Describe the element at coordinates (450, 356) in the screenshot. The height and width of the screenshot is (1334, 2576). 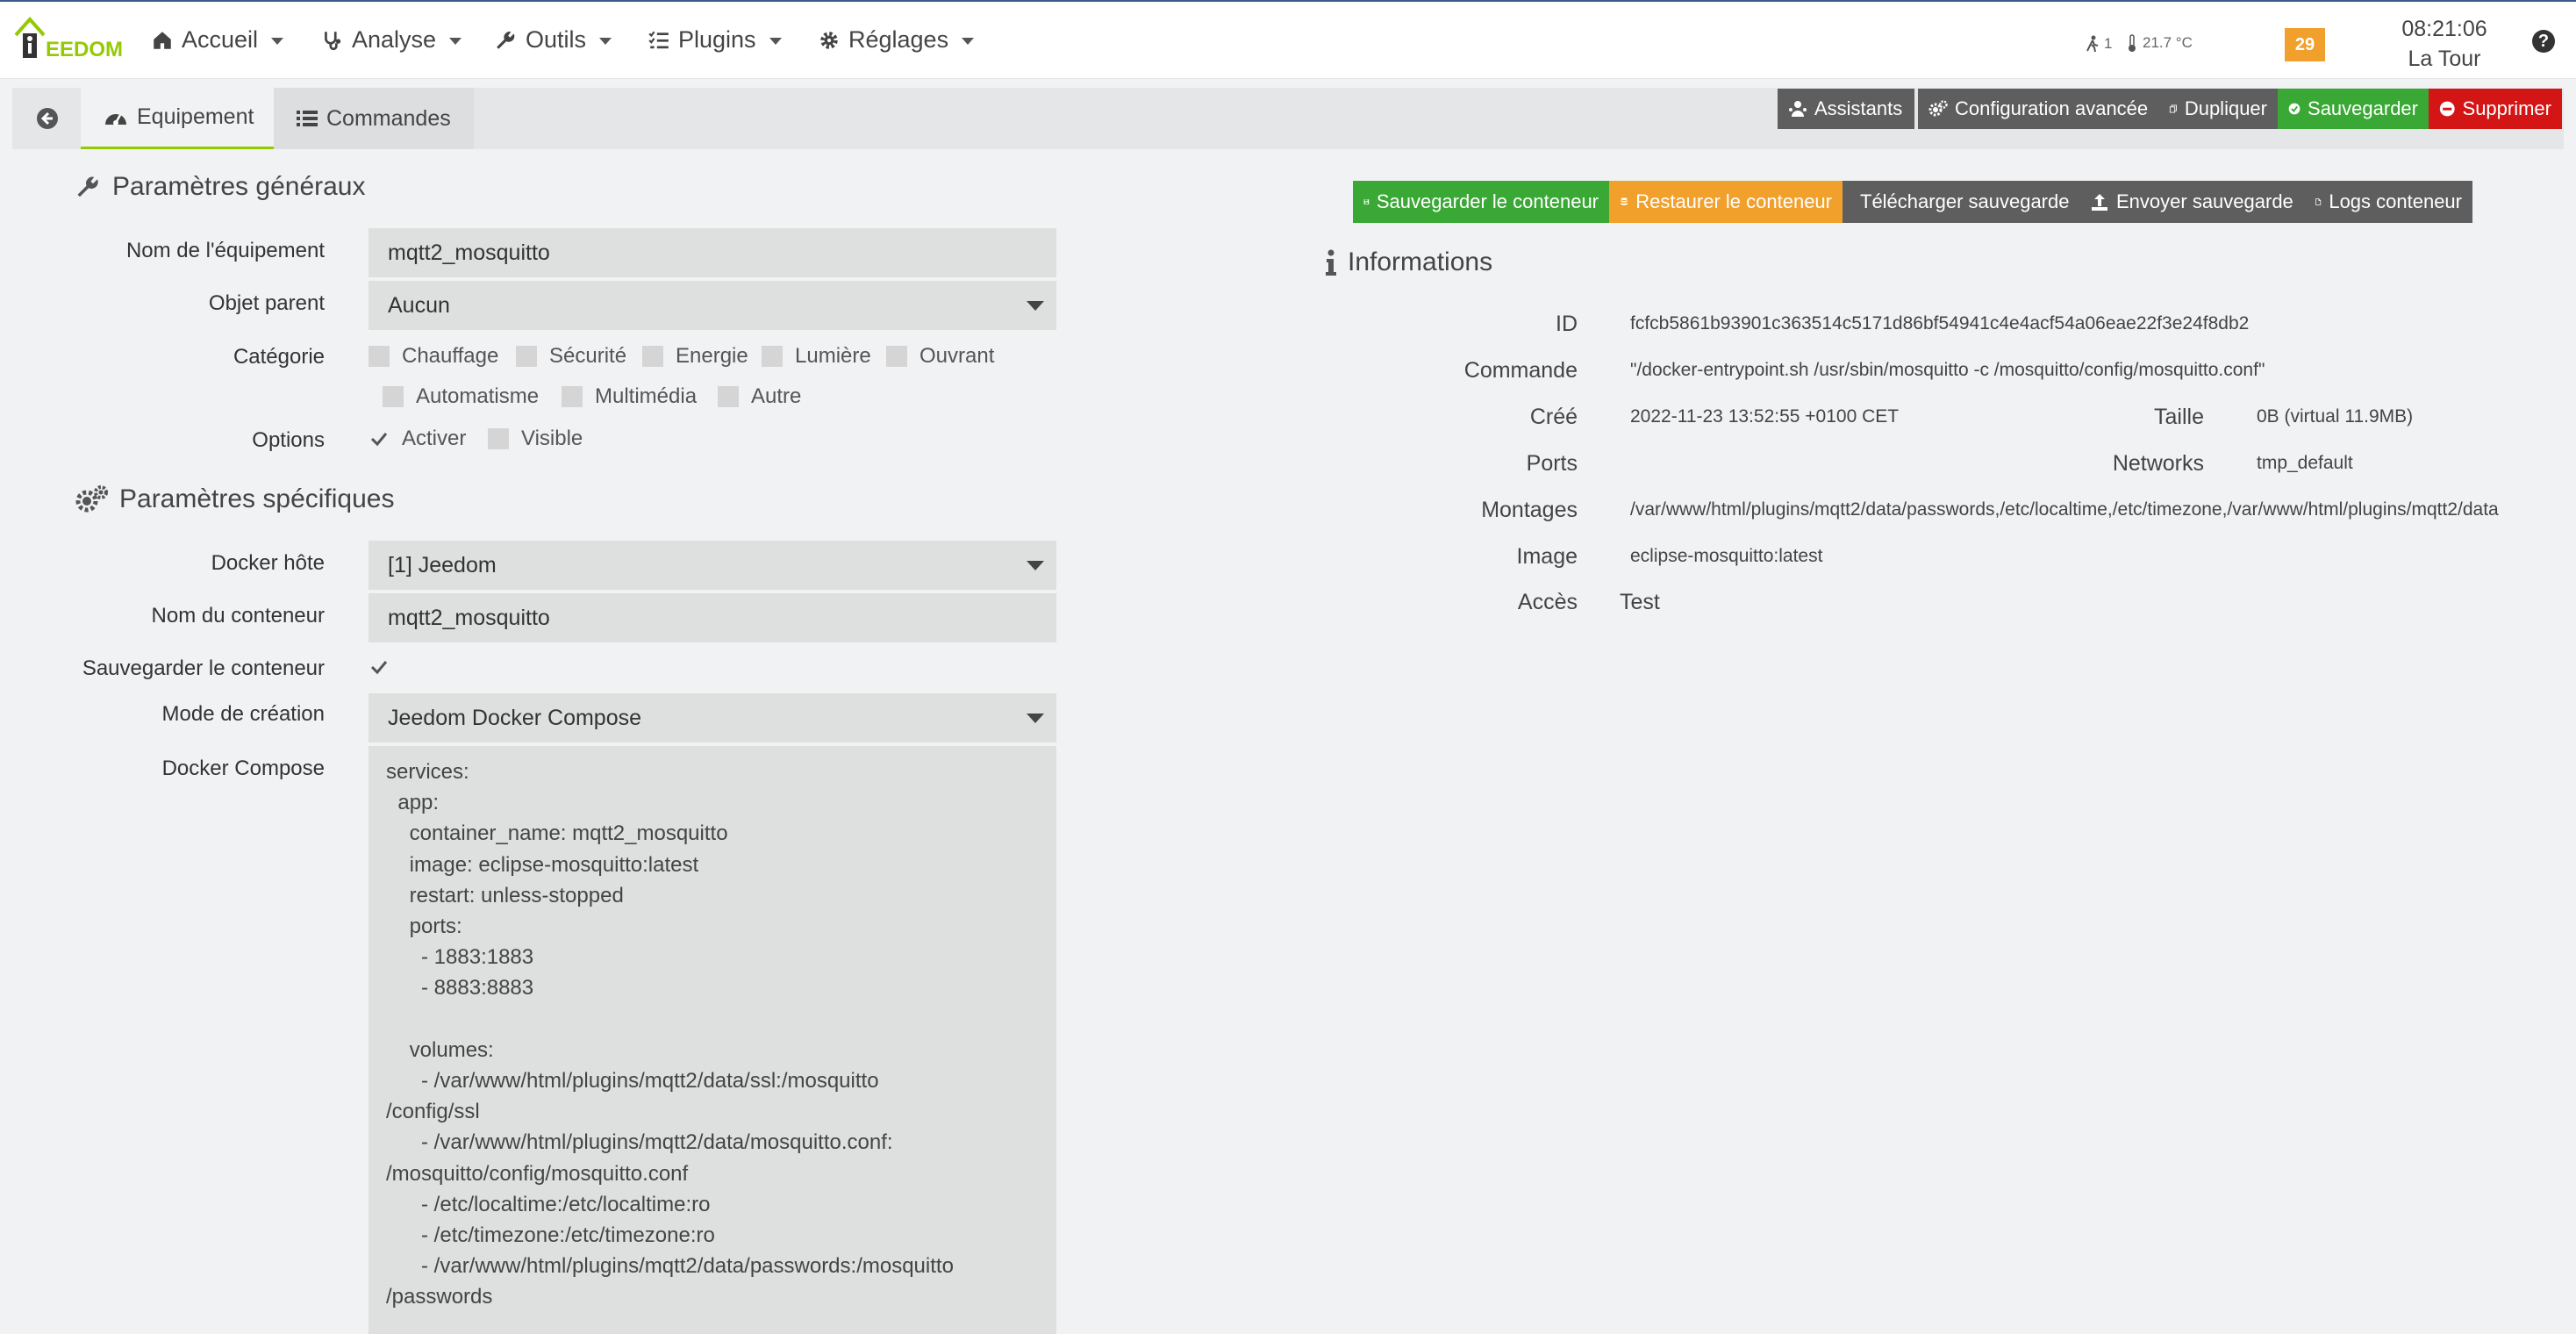
I see `category-label-text: Chauffage` at that location.